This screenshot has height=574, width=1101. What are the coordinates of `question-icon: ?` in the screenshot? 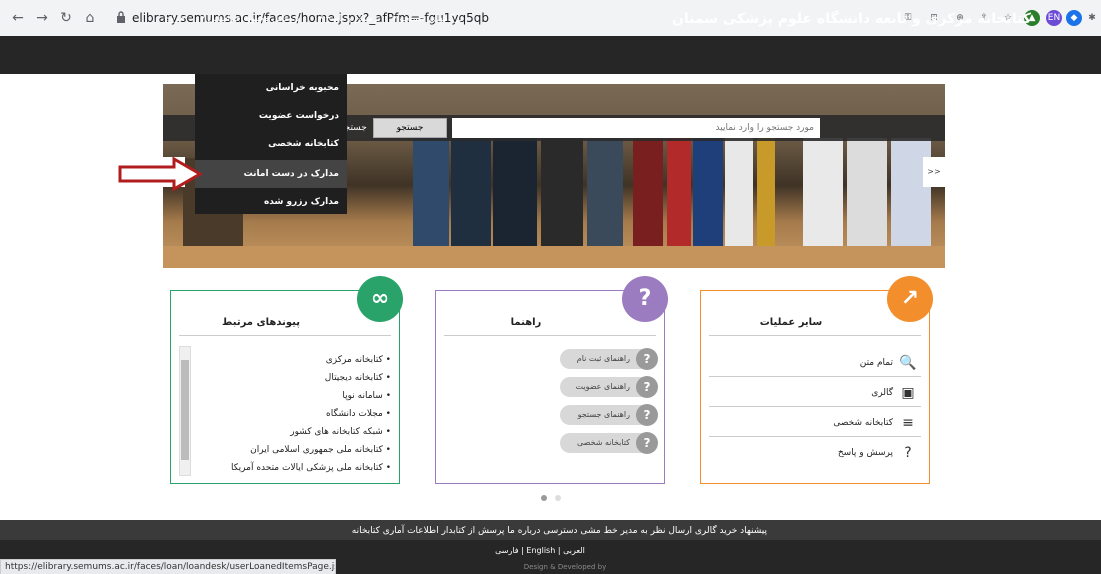 It's located at (645, 299).